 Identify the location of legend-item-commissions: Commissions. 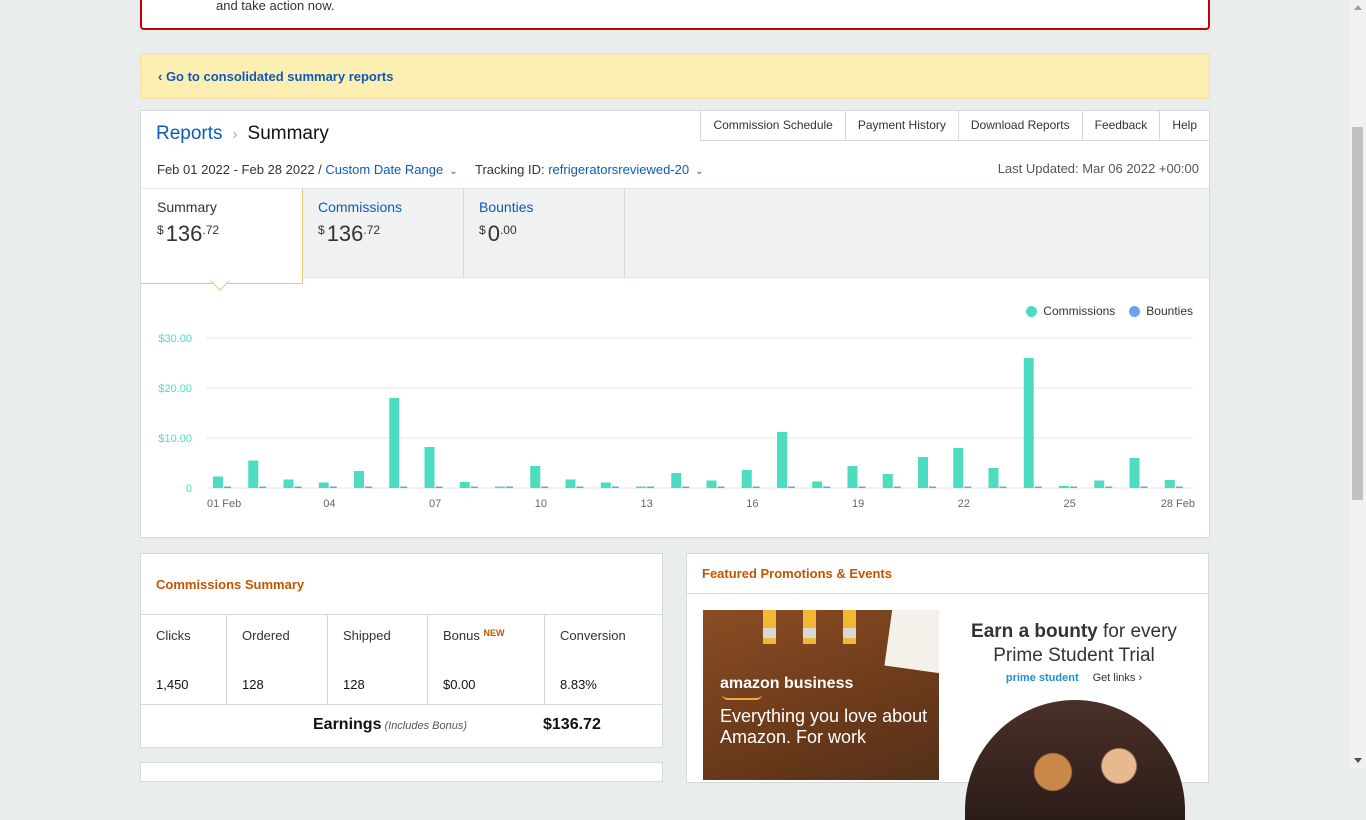
(1070, 311).